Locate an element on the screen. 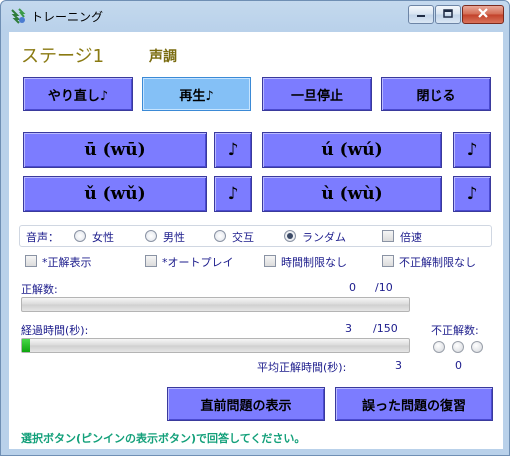  autoplay-label: *オートプレイ is located at coordinates (198, 262).